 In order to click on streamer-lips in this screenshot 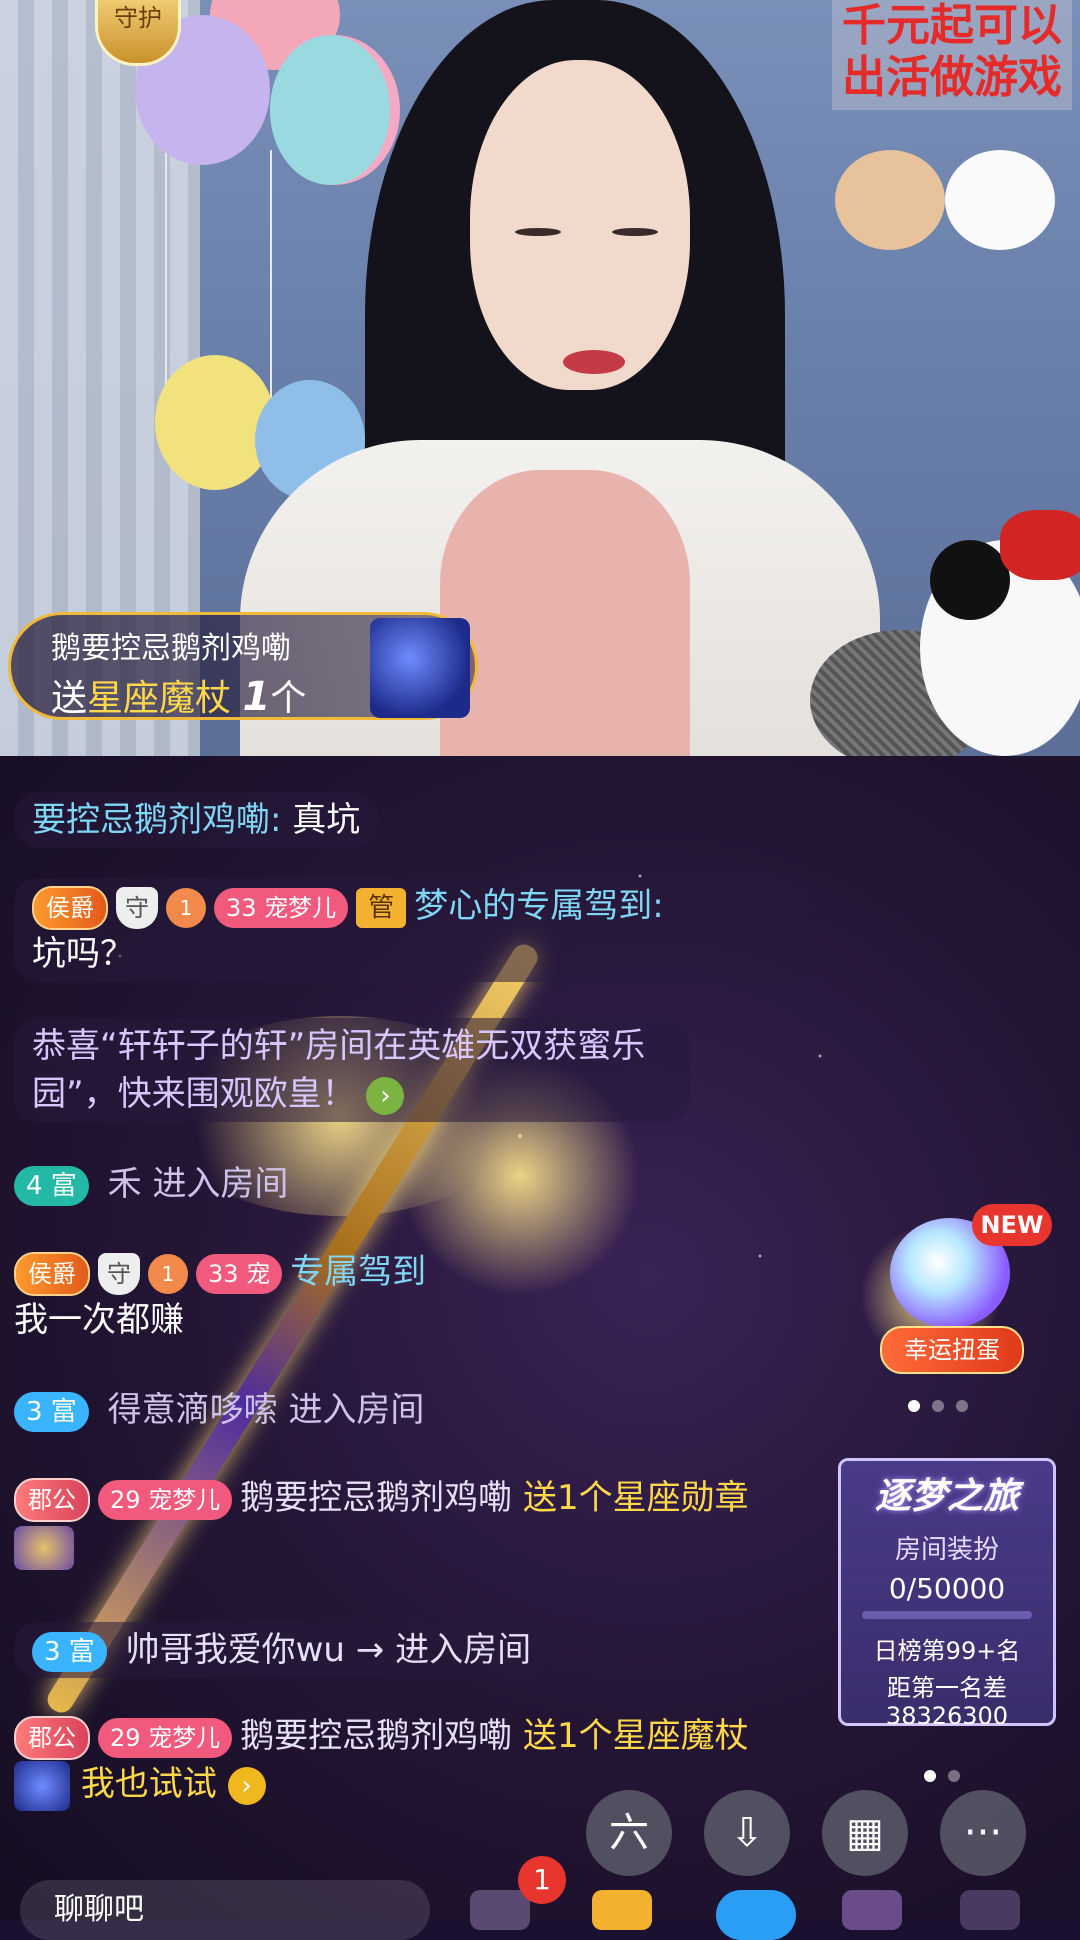, I will do `click(594, 362)`.